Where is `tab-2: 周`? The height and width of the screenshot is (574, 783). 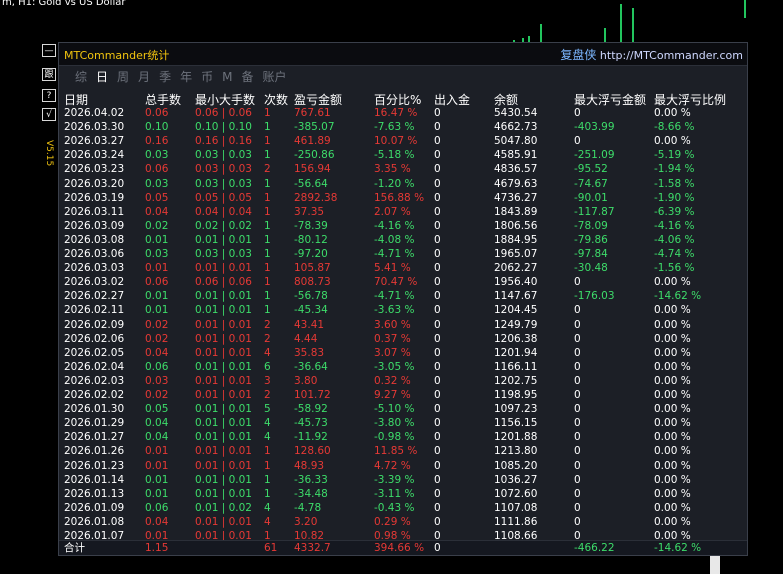
tab-2: 周 is located at coordinates (123, 76).